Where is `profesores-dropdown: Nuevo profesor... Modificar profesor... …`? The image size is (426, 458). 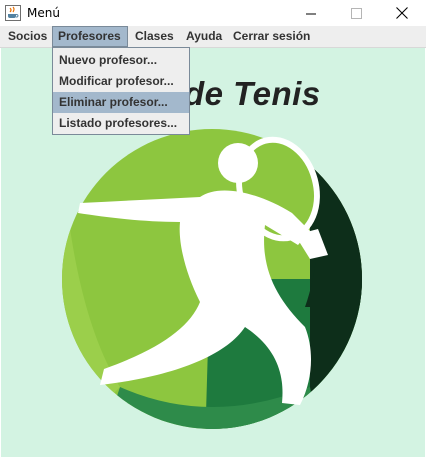
profesores-dropdown: Nuevo profesor... Modificar profesor... … is located at coordinates (121, 91).